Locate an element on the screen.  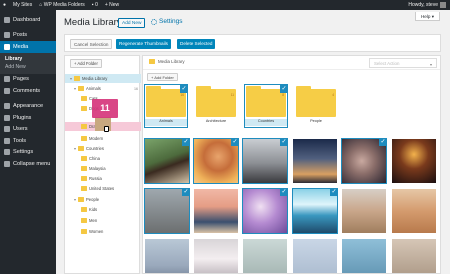
folder-card-architecture: 11 Architecture is located at coordinates (216, 106).